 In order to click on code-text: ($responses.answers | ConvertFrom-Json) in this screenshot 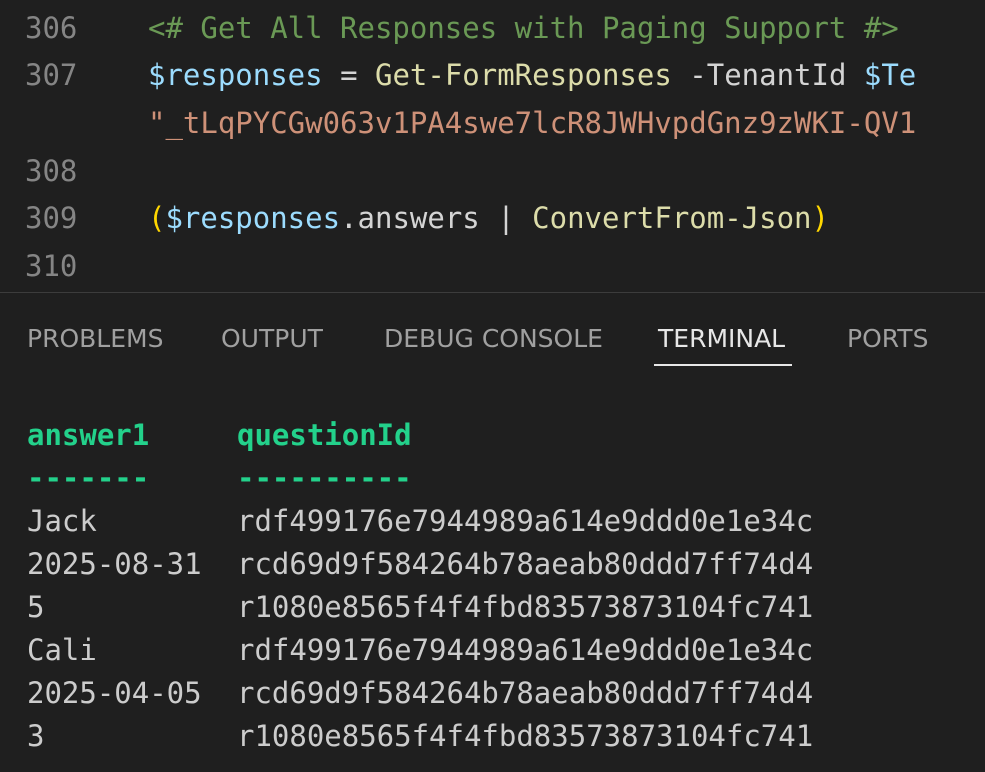, I will do `click(488, 218)`.